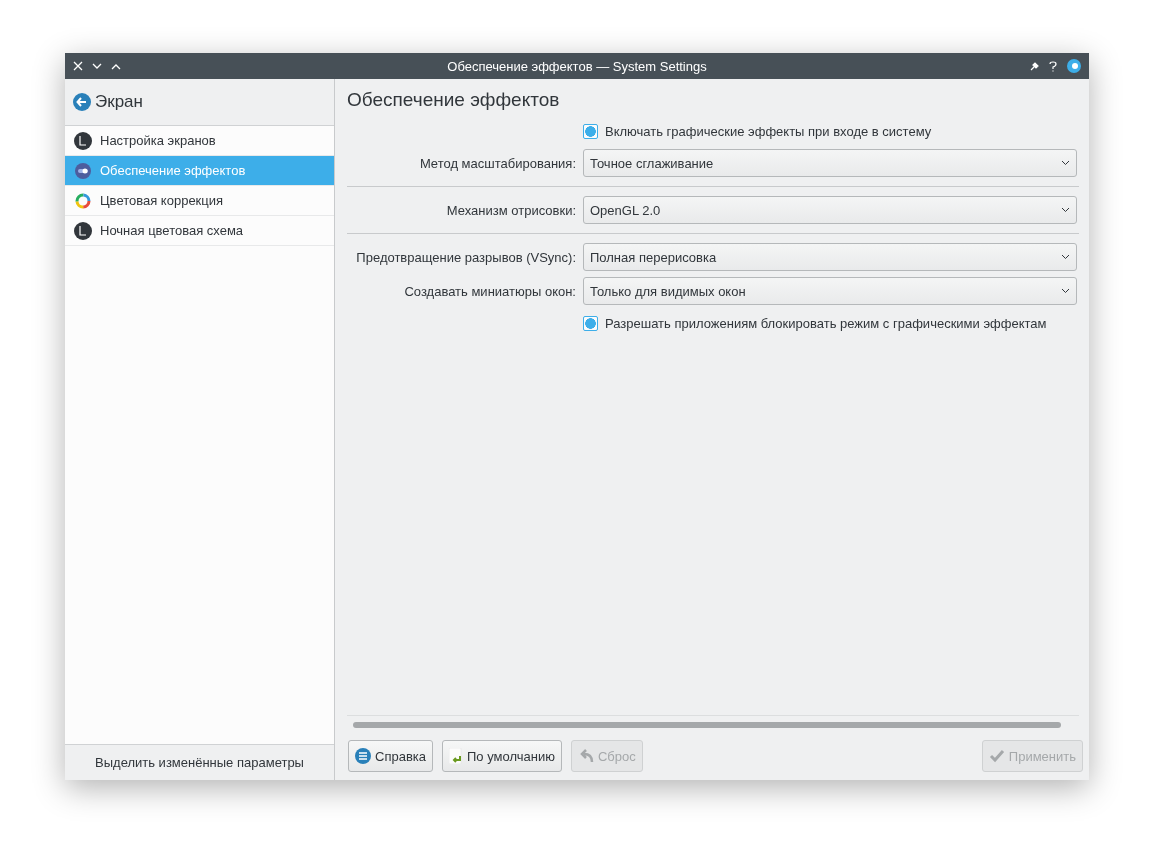 This screenshot has width=1154, height=857. What do you see at coordinates (456, 756) in the screenshot?
I see `document-arrow-icon` at bounding box center [456, 756].